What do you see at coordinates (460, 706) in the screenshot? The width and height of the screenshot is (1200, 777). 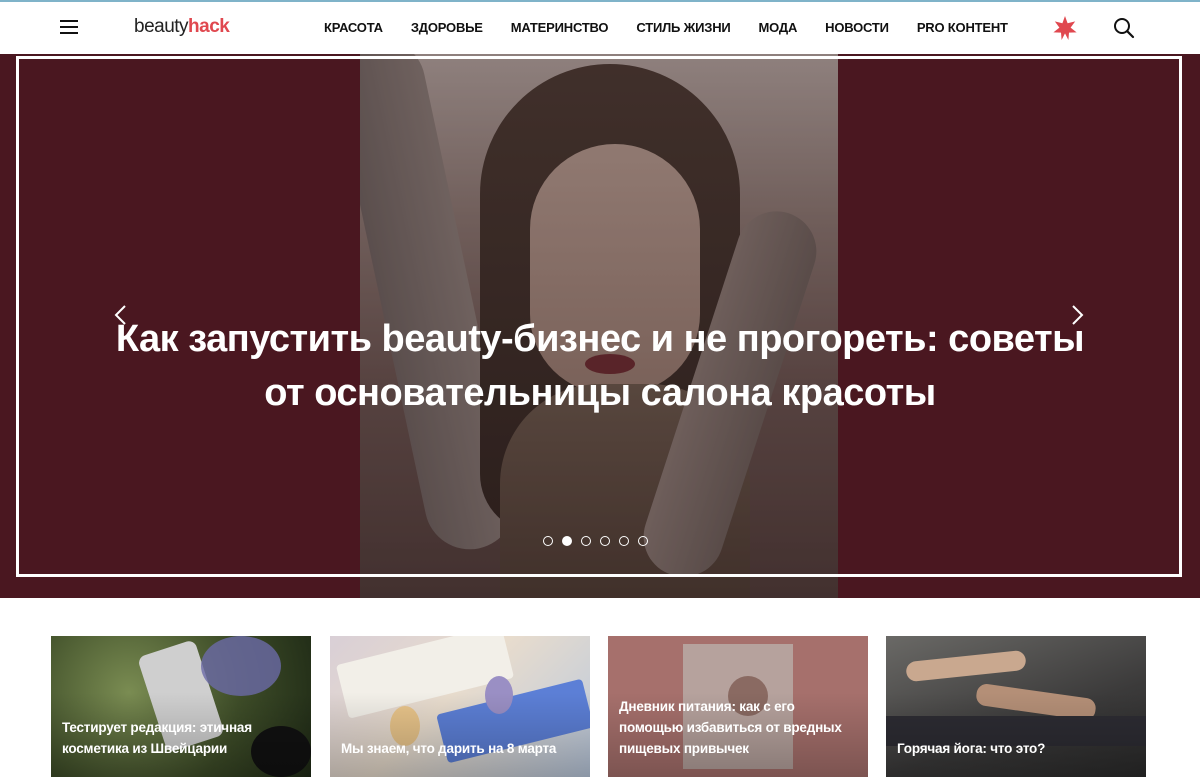 I see `article-card: Мы знаем, что дарить на 8 марта` at bounding box center [460, 706].